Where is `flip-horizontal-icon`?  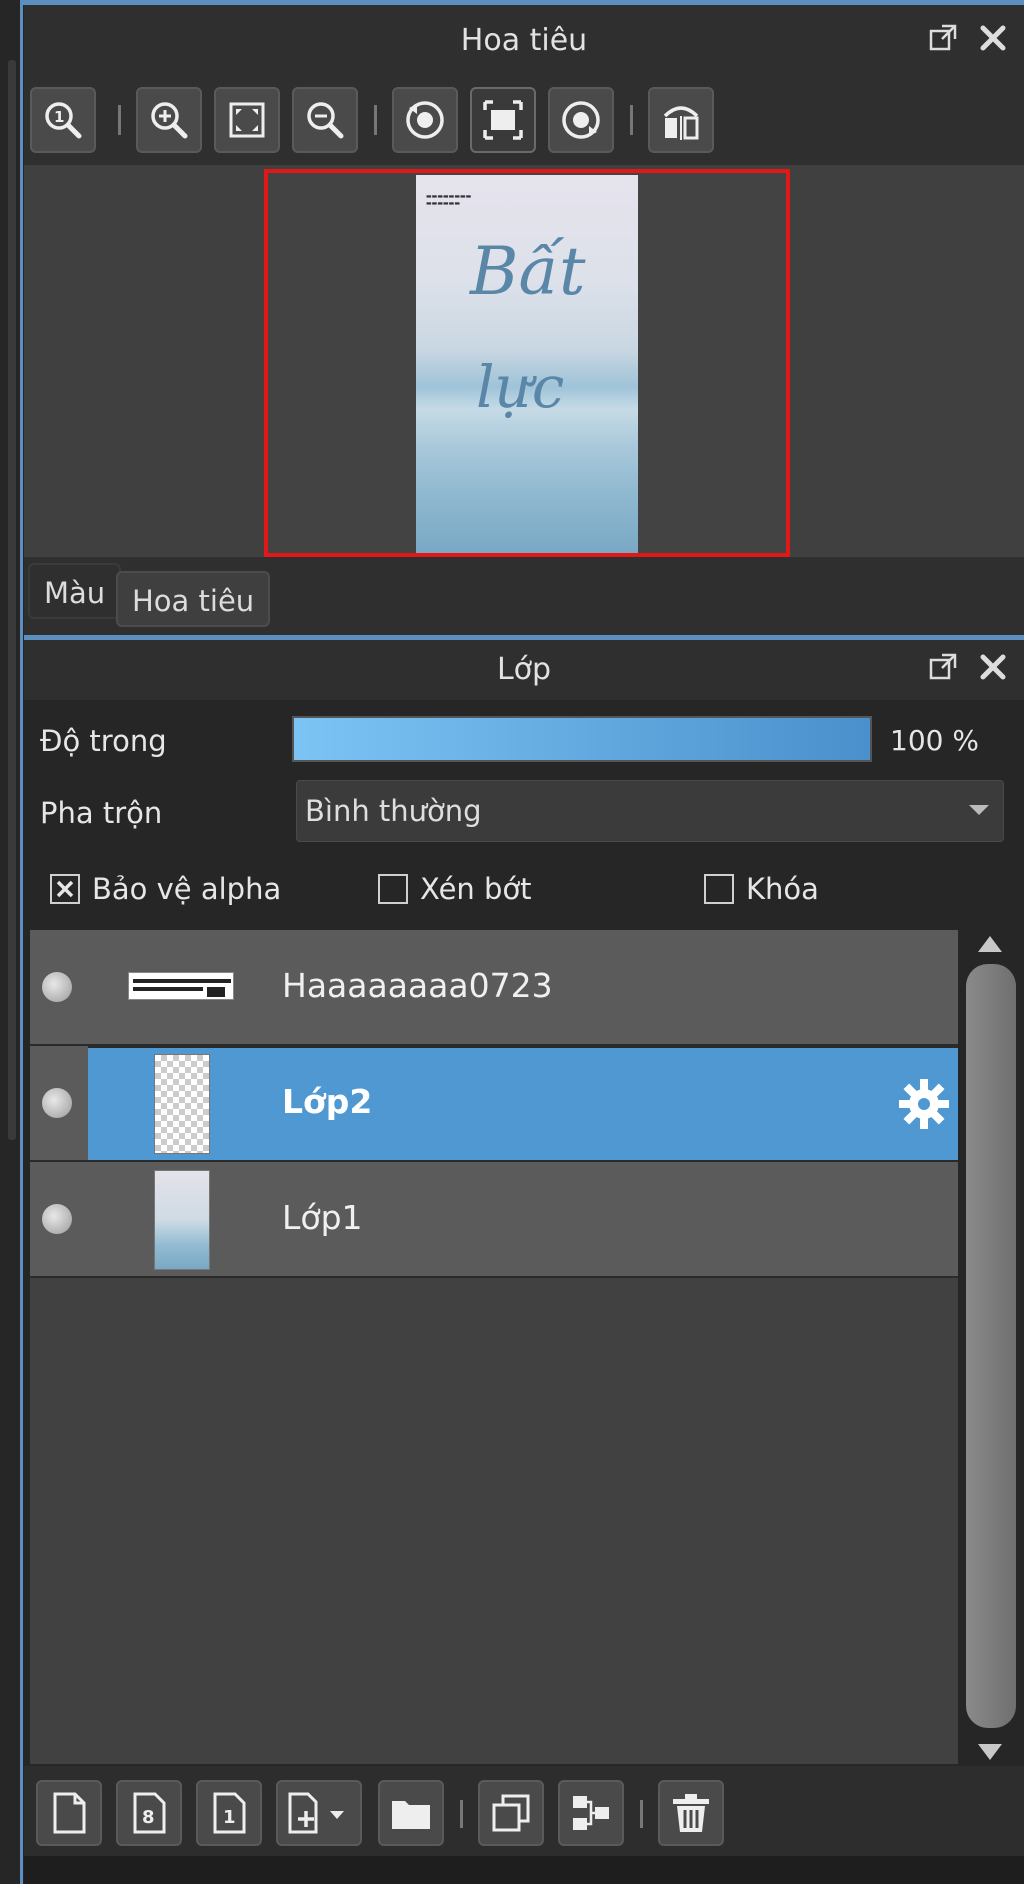 flip-horizontal-icon is located at coordinates (681, 123).